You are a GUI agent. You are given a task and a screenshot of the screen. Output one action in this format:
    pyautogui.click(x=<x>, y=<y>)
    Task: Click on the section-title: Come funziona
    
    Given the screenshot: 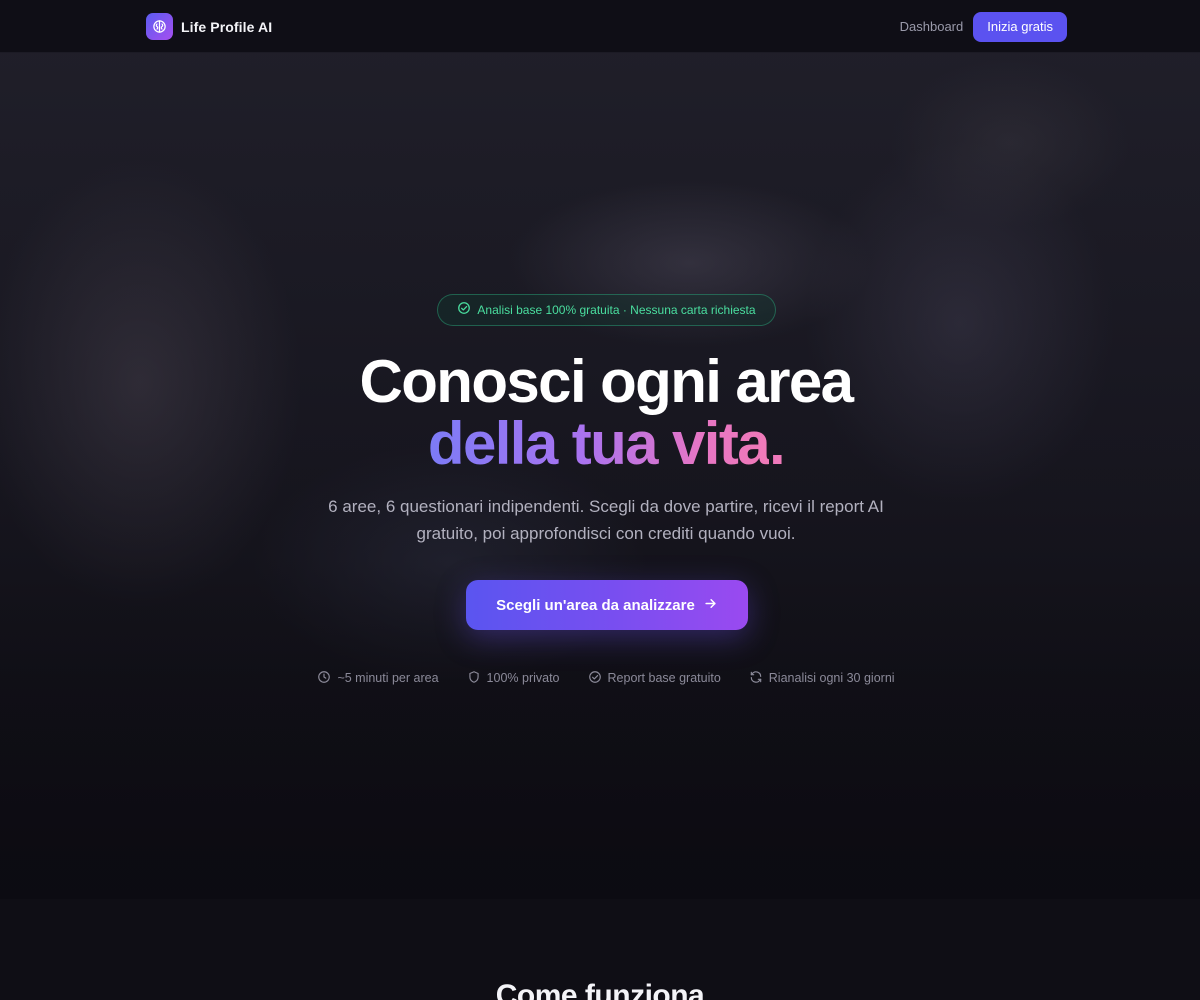 What is the action you would take?
    pyautogui.click(x=600, y=989)
    